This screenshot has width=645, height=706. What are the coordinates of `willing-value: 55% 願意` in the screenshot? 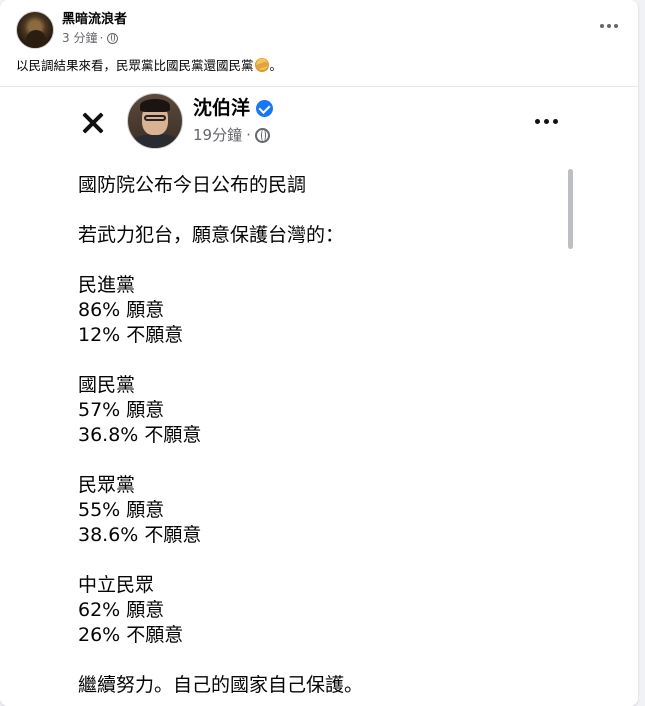 It's located at (121, 510).